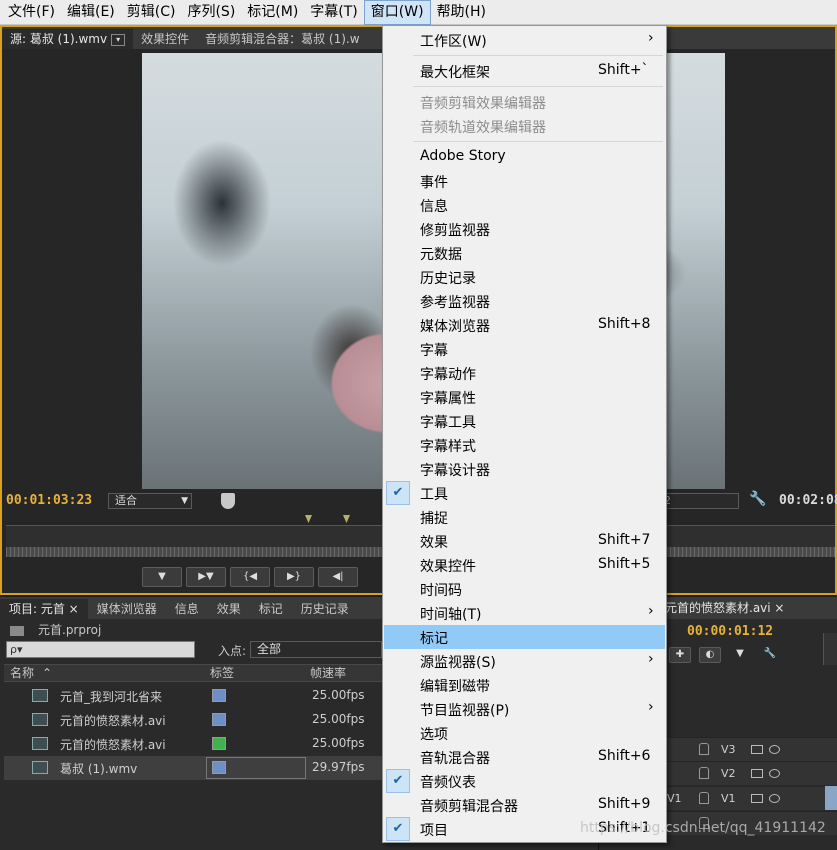 The width and height of the screenshot is (837, 850). I want to click on go-to-in-button: {◀, so click(250, 577).